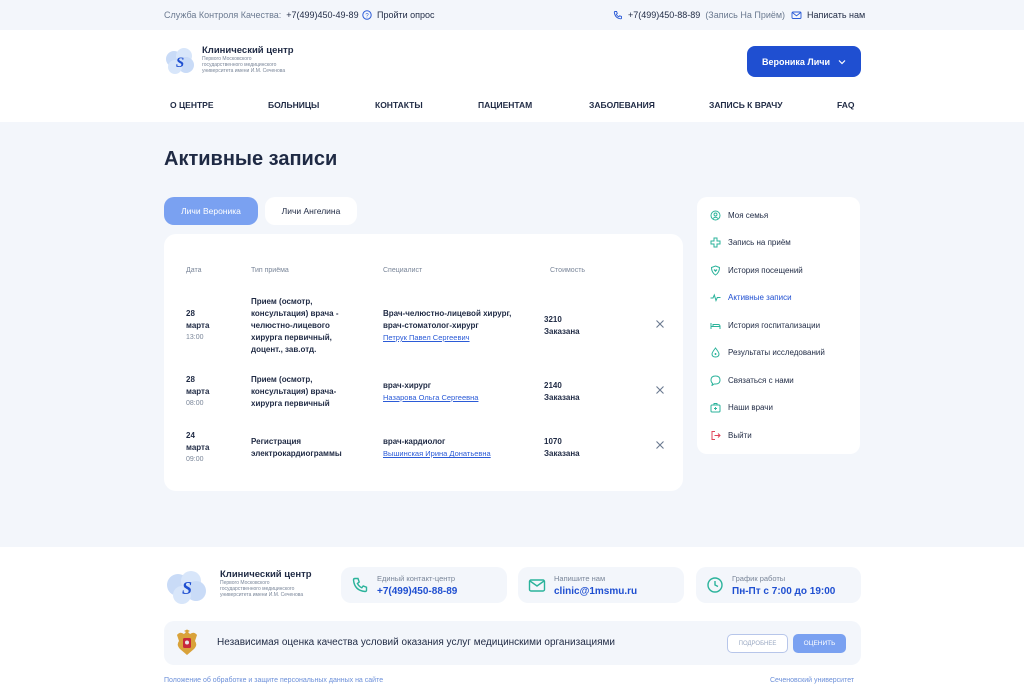 This screenshot has width=1024, height=695. What do you see at coordinates (715, 408) in the screenshot?
I see `medkit-icon` at bounding box center [715, 408].